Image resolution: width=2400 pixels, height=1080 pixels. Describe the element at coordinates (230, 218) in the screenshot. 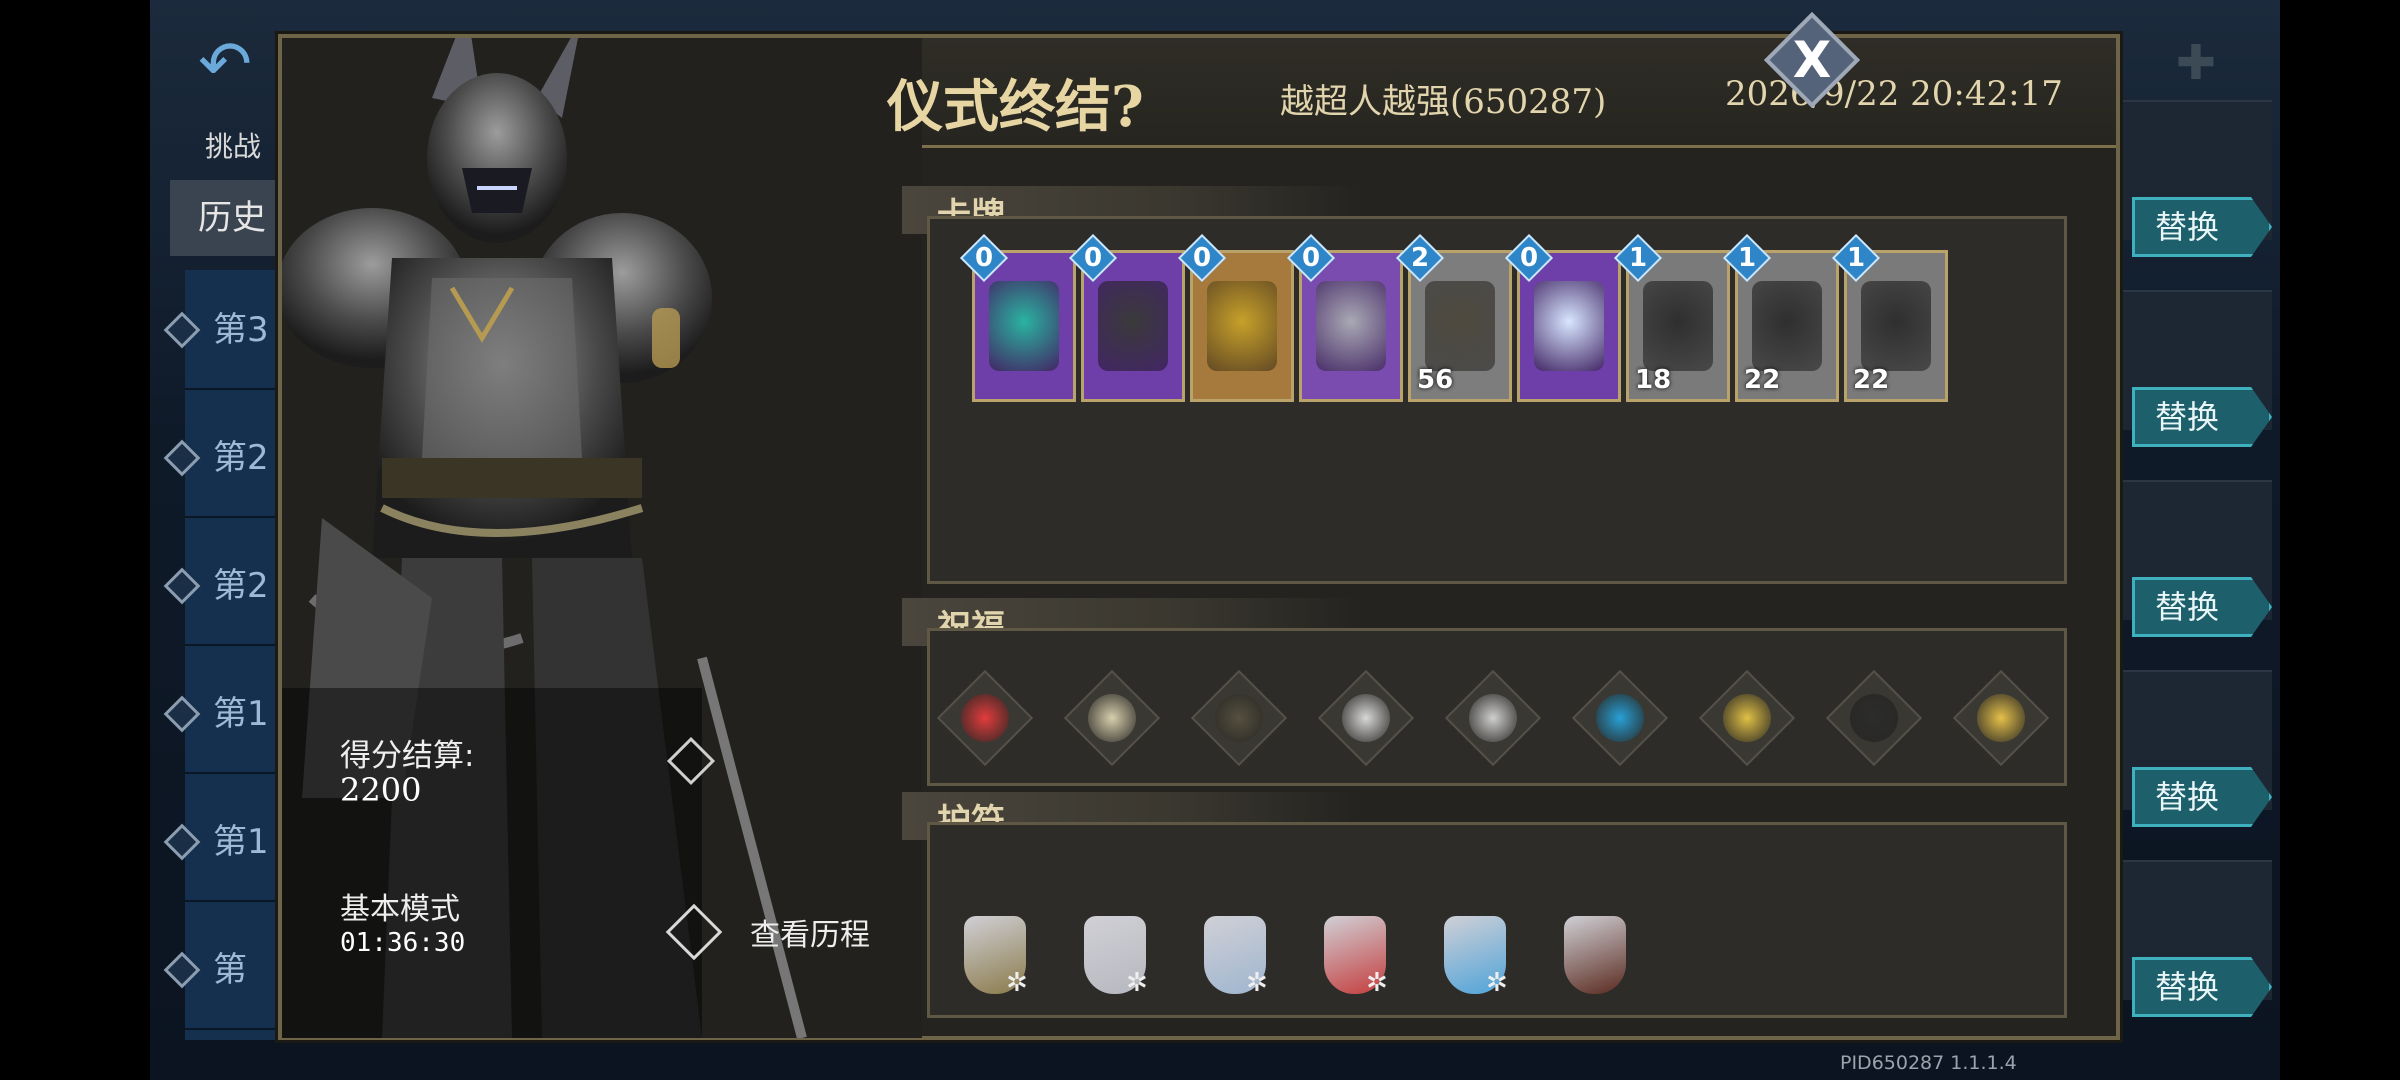

I see `history-tab: 历史` at that location.